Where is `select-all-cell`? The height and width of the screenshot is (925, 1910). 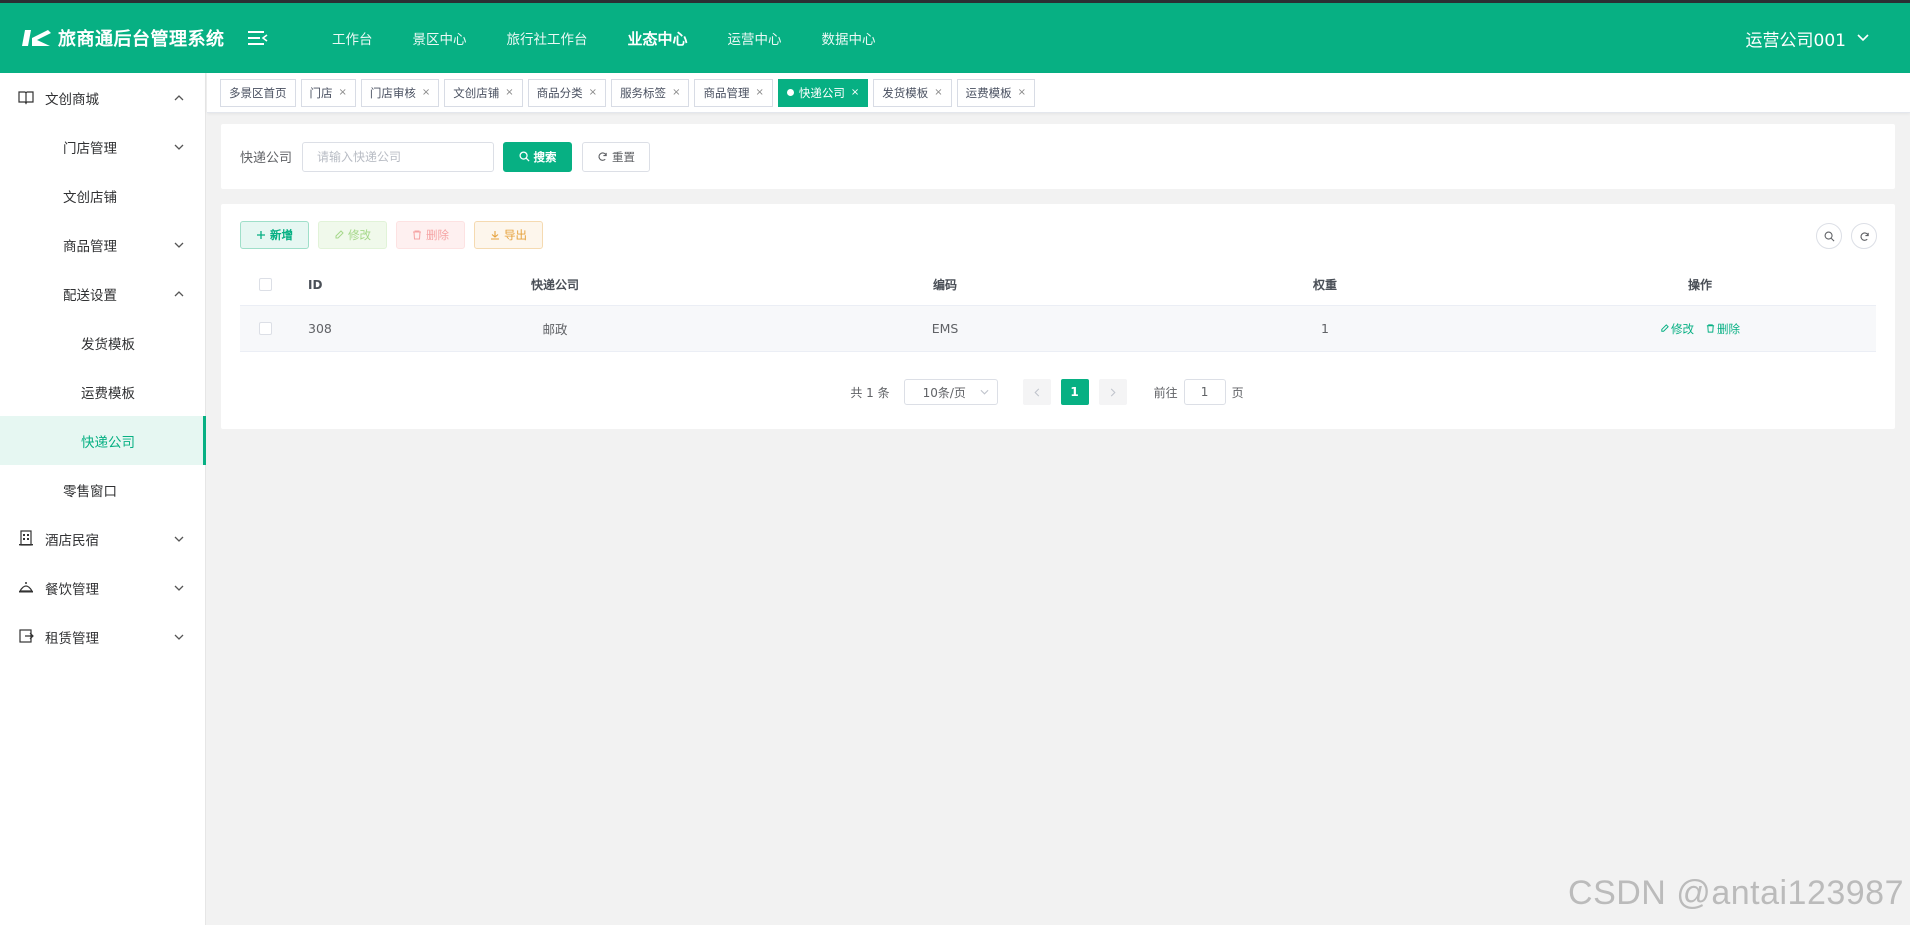
select-all-cell is located at coordinates (265, 284).